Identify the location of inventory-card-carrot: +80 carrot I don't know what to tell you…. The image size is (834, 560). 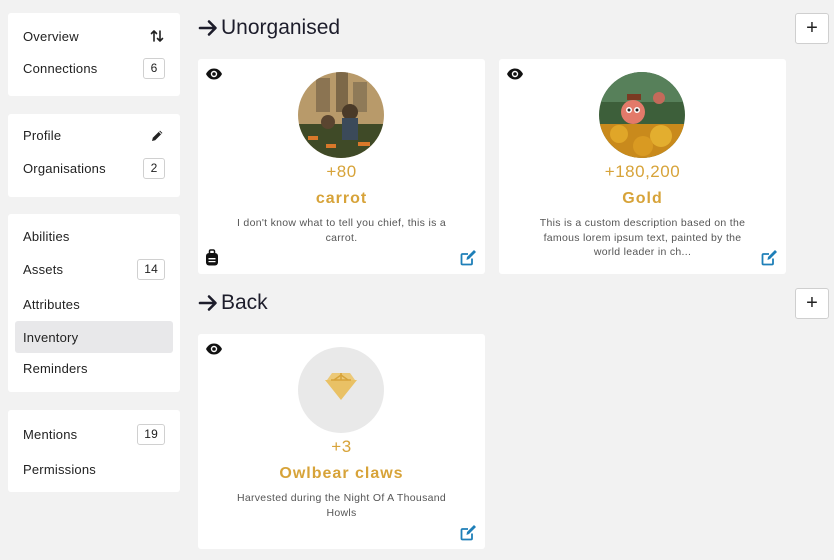
(341, 166).